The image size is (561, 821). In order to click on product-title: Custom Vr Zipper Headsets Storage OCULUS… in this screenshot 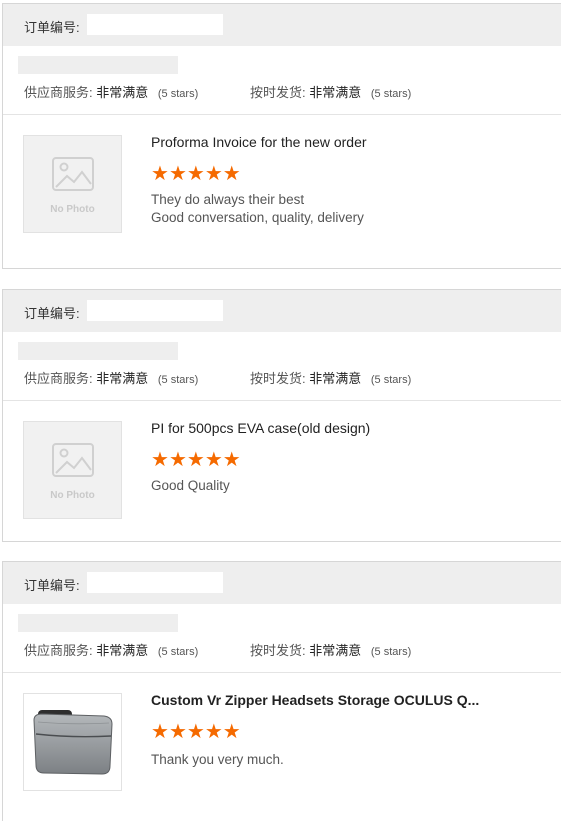, I will do `click(315, 700)`.